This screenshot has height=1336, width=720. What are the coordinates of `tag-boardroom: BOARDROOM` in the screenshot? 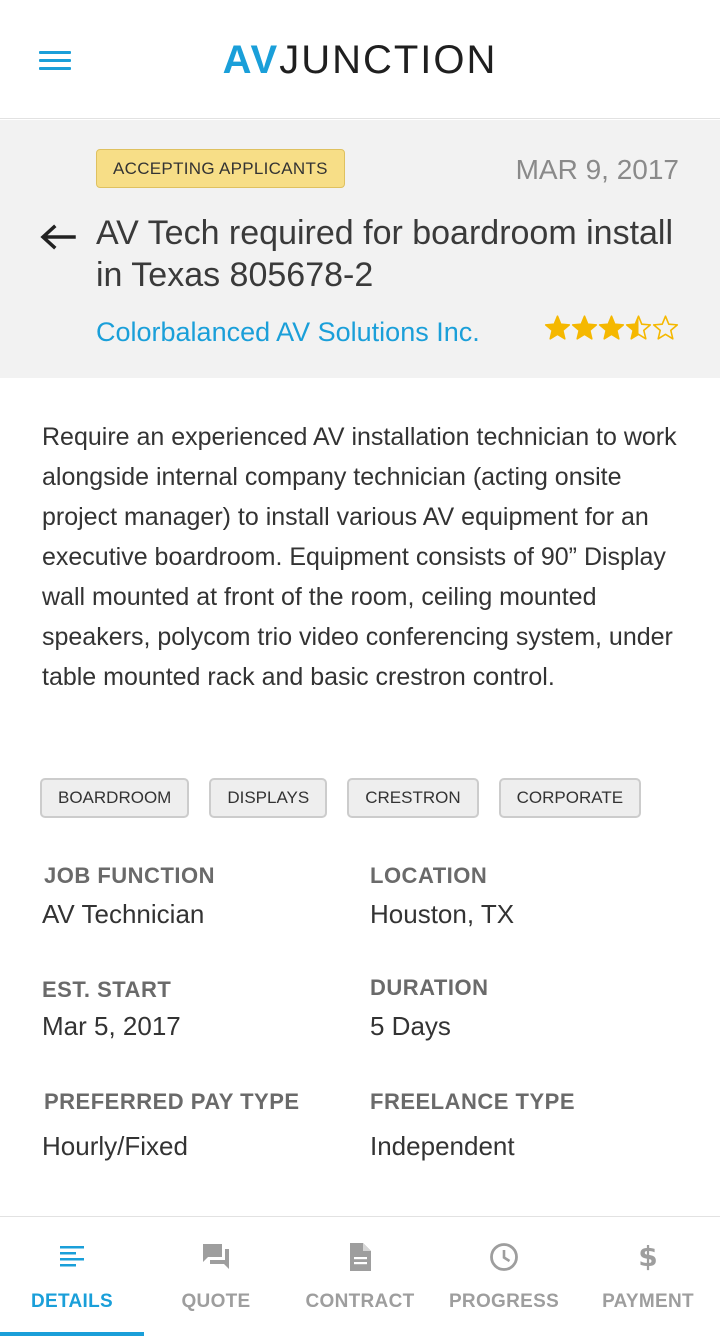 It's located at (115, 798).